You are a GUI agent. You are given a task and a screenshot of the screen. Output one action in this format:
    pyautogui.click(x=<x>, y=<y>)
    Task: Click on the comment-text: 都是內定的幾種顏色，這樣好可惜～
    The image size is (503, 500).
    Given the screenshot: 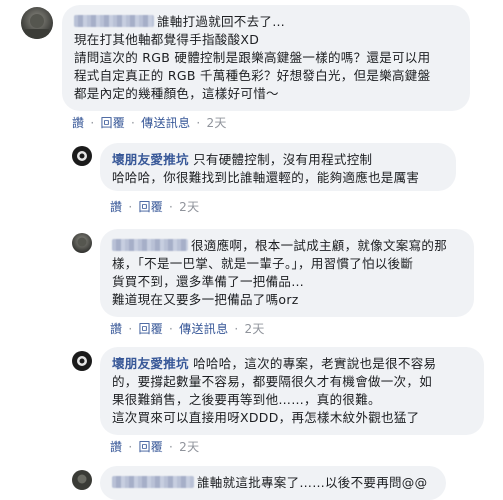 What is the action you would take?
    pyautogui.click(x=176, y=93)
    